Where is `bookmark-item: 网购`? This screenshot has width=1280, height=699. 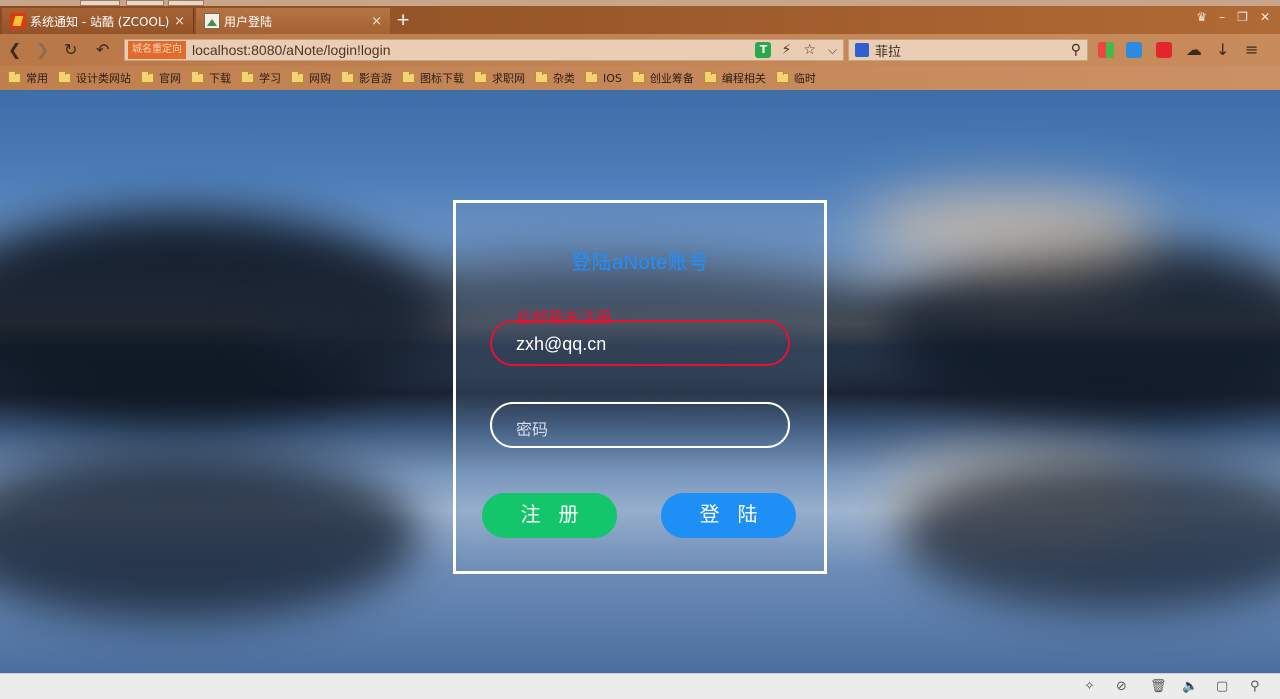 bookmark-item: 网购 is located at coordinates (311, 78).